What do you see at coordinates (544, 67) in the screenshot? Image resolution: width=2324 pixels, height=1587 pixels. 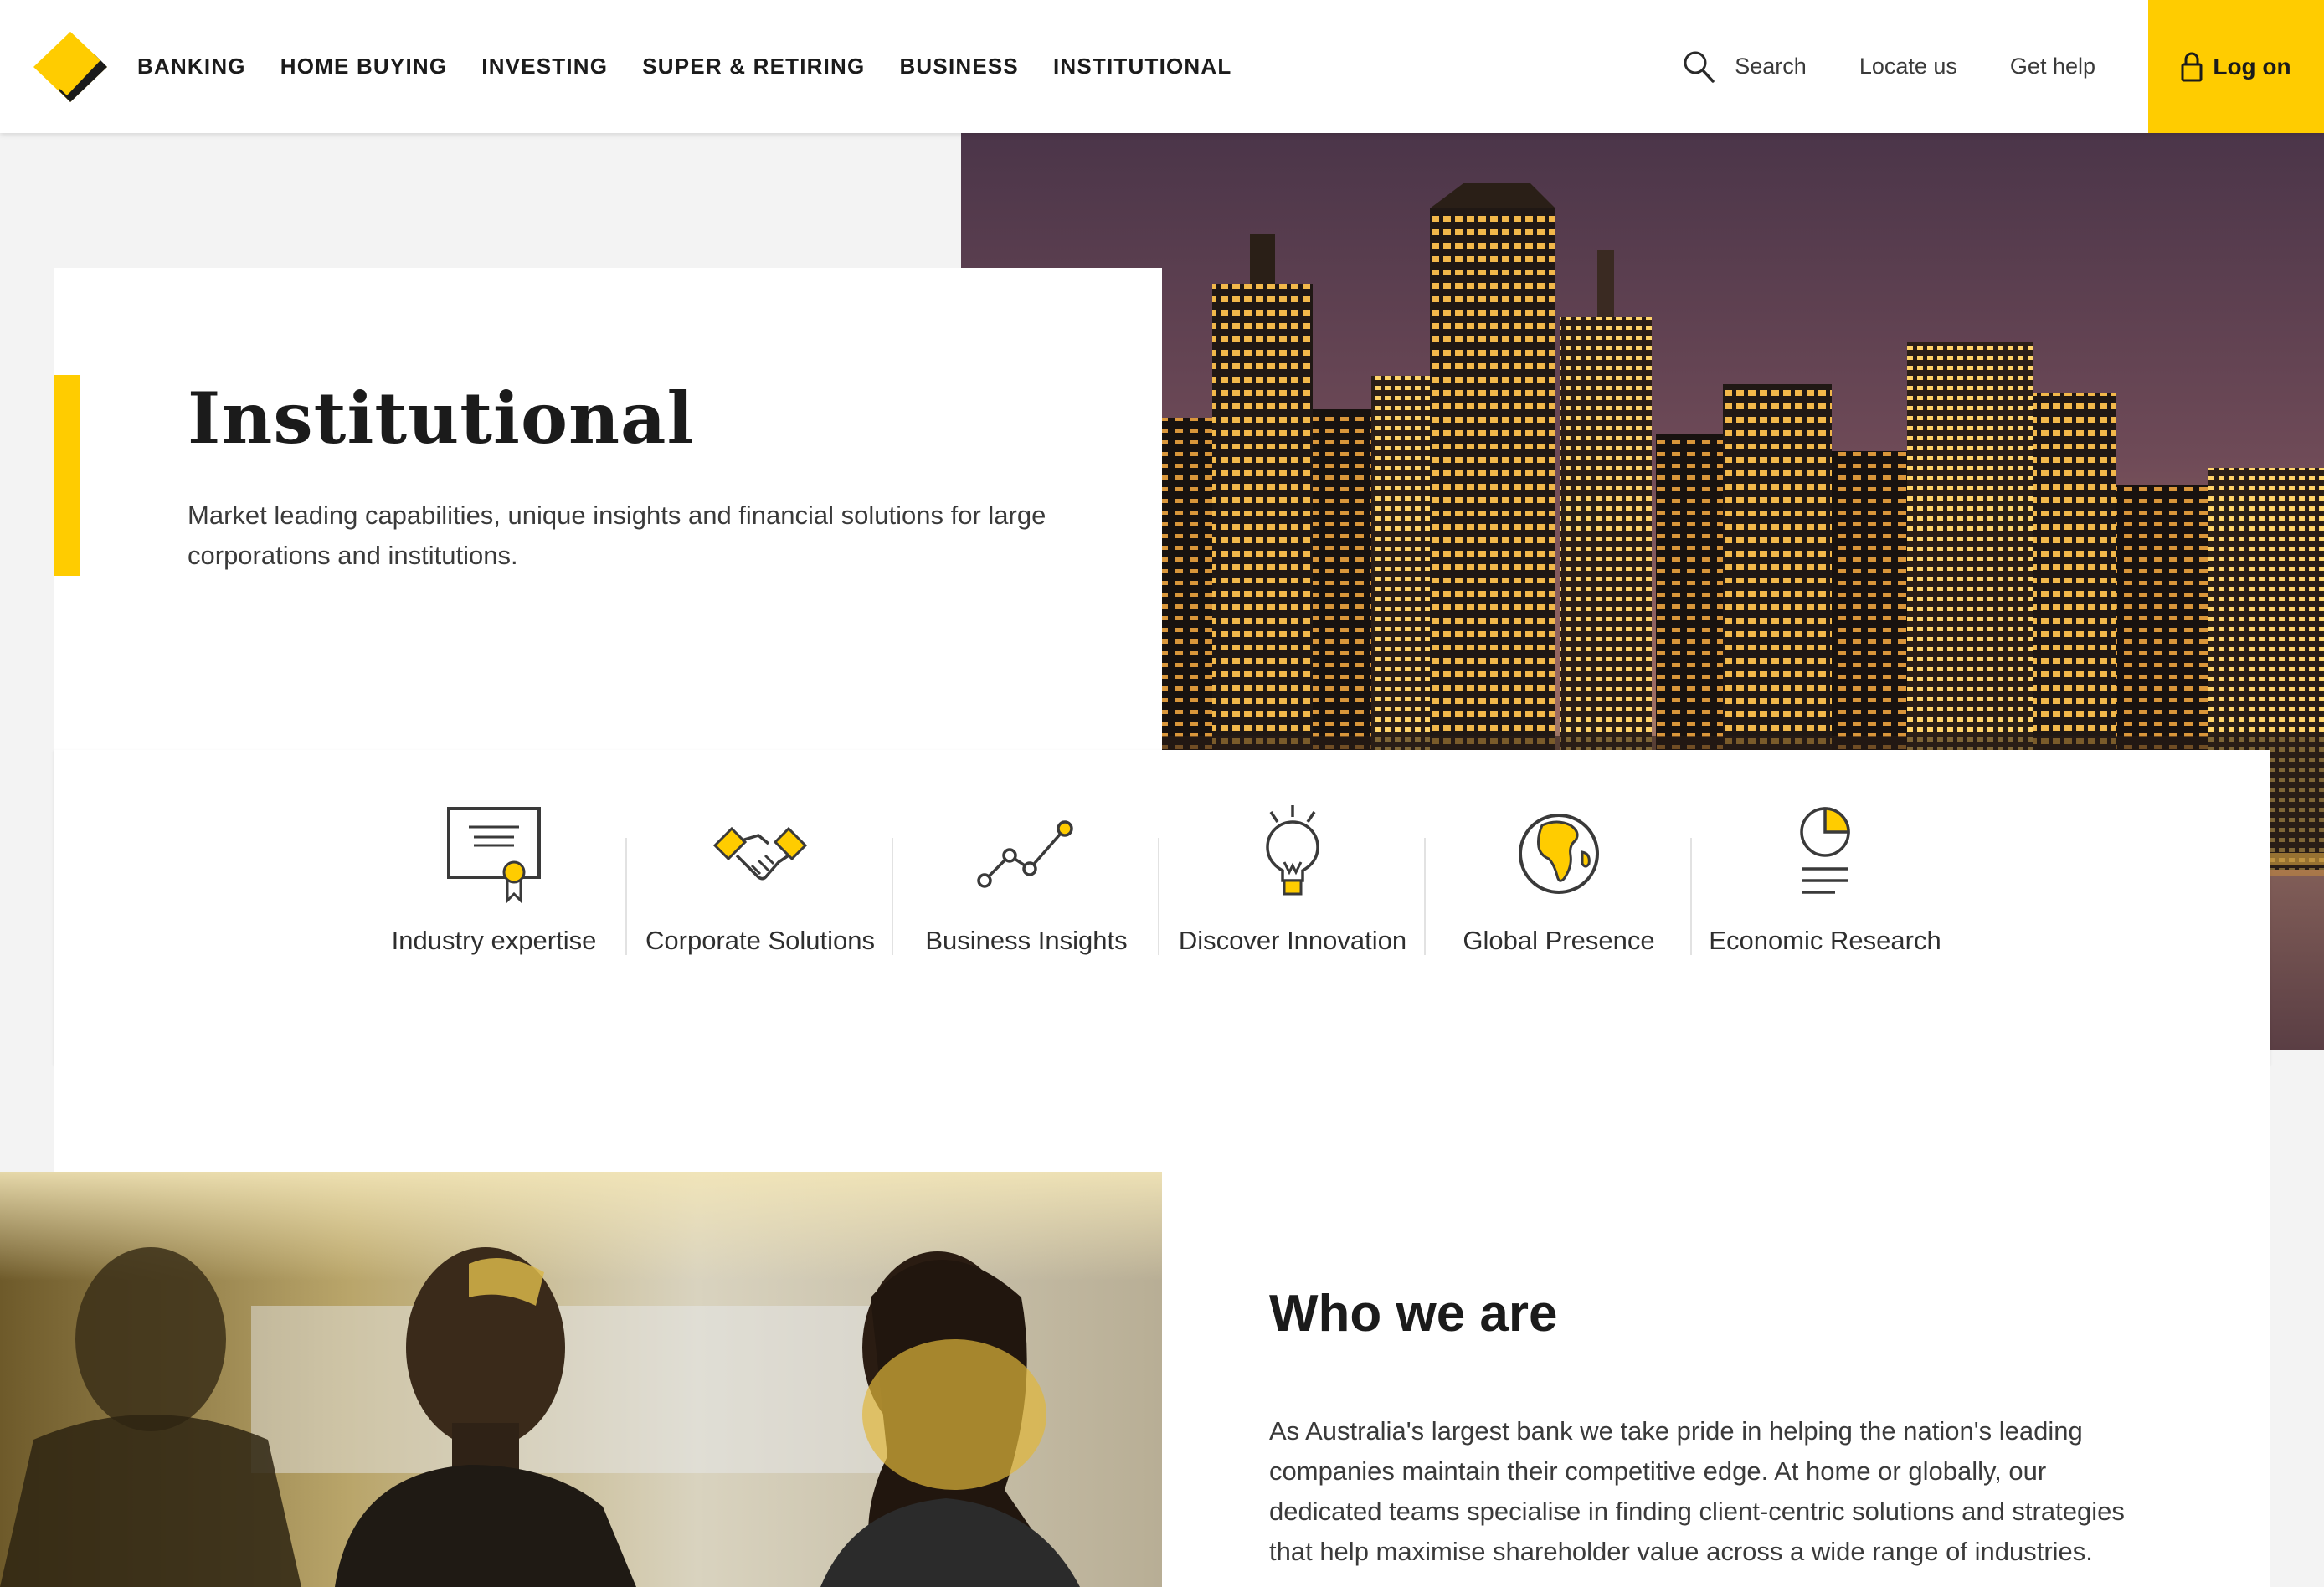 I see `nav-investing: INVESTING` at bounding box center [544, 67].